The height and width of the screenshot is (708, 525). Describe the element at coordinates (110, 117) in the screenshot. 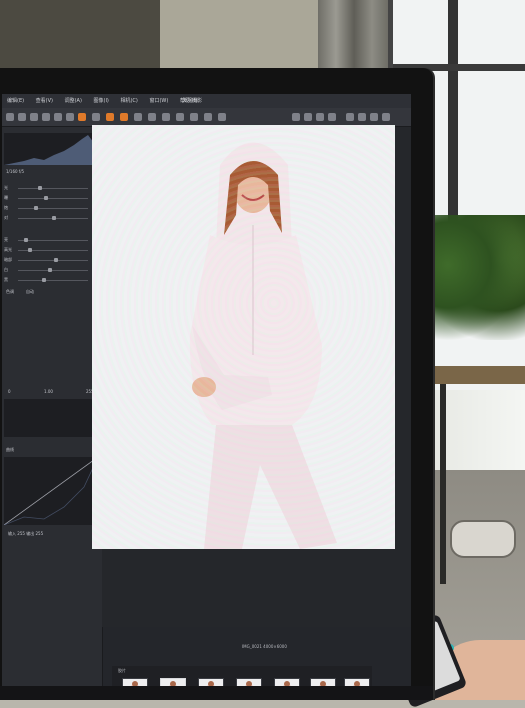

I see `brush-tool-icon` at that location.